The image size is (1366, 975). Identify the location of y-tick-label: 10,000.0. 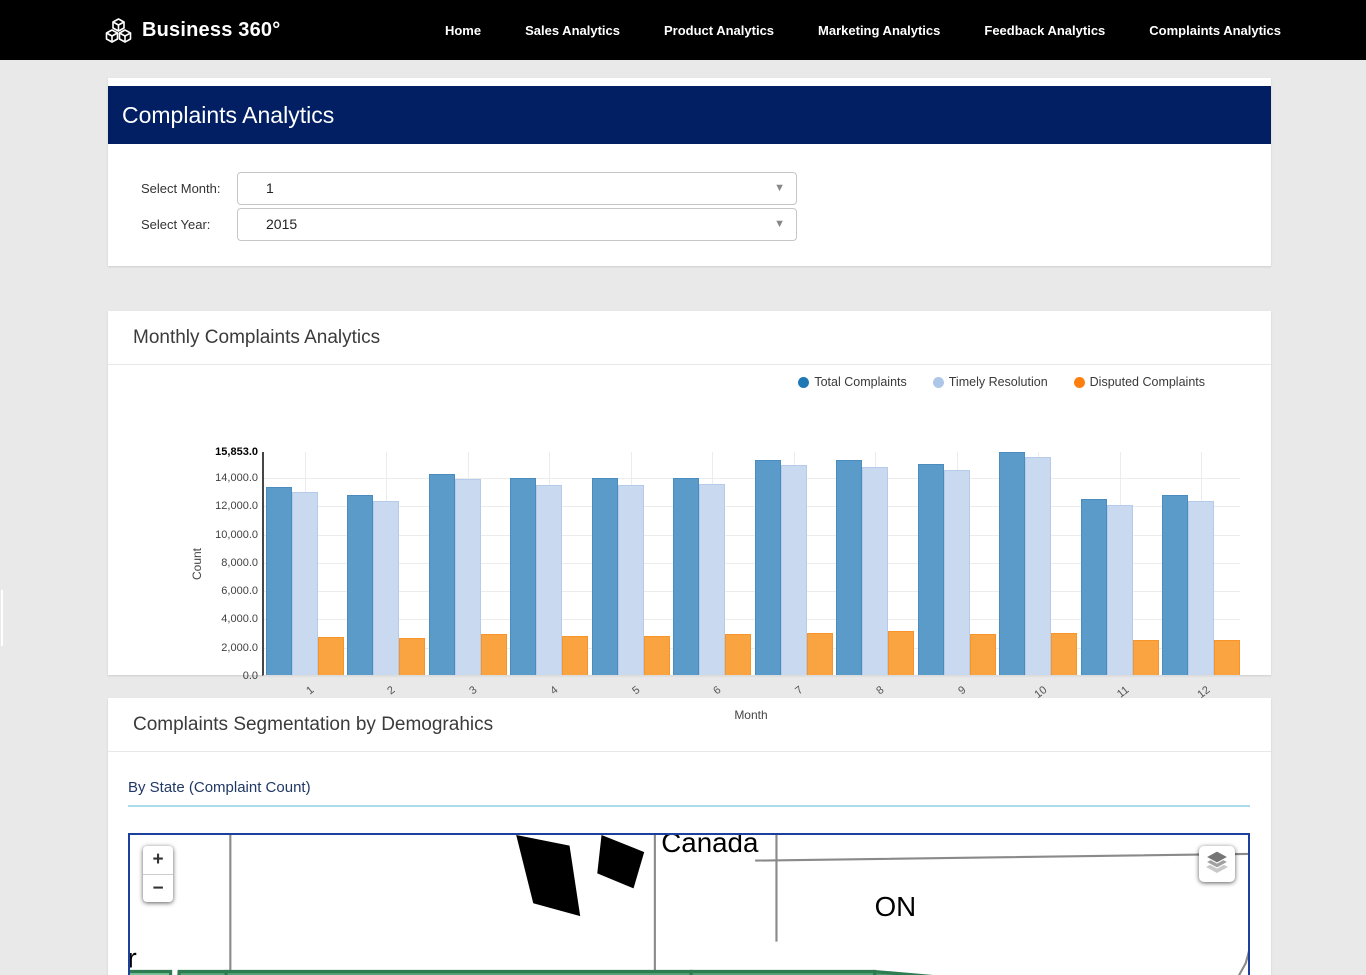
(236, 534).